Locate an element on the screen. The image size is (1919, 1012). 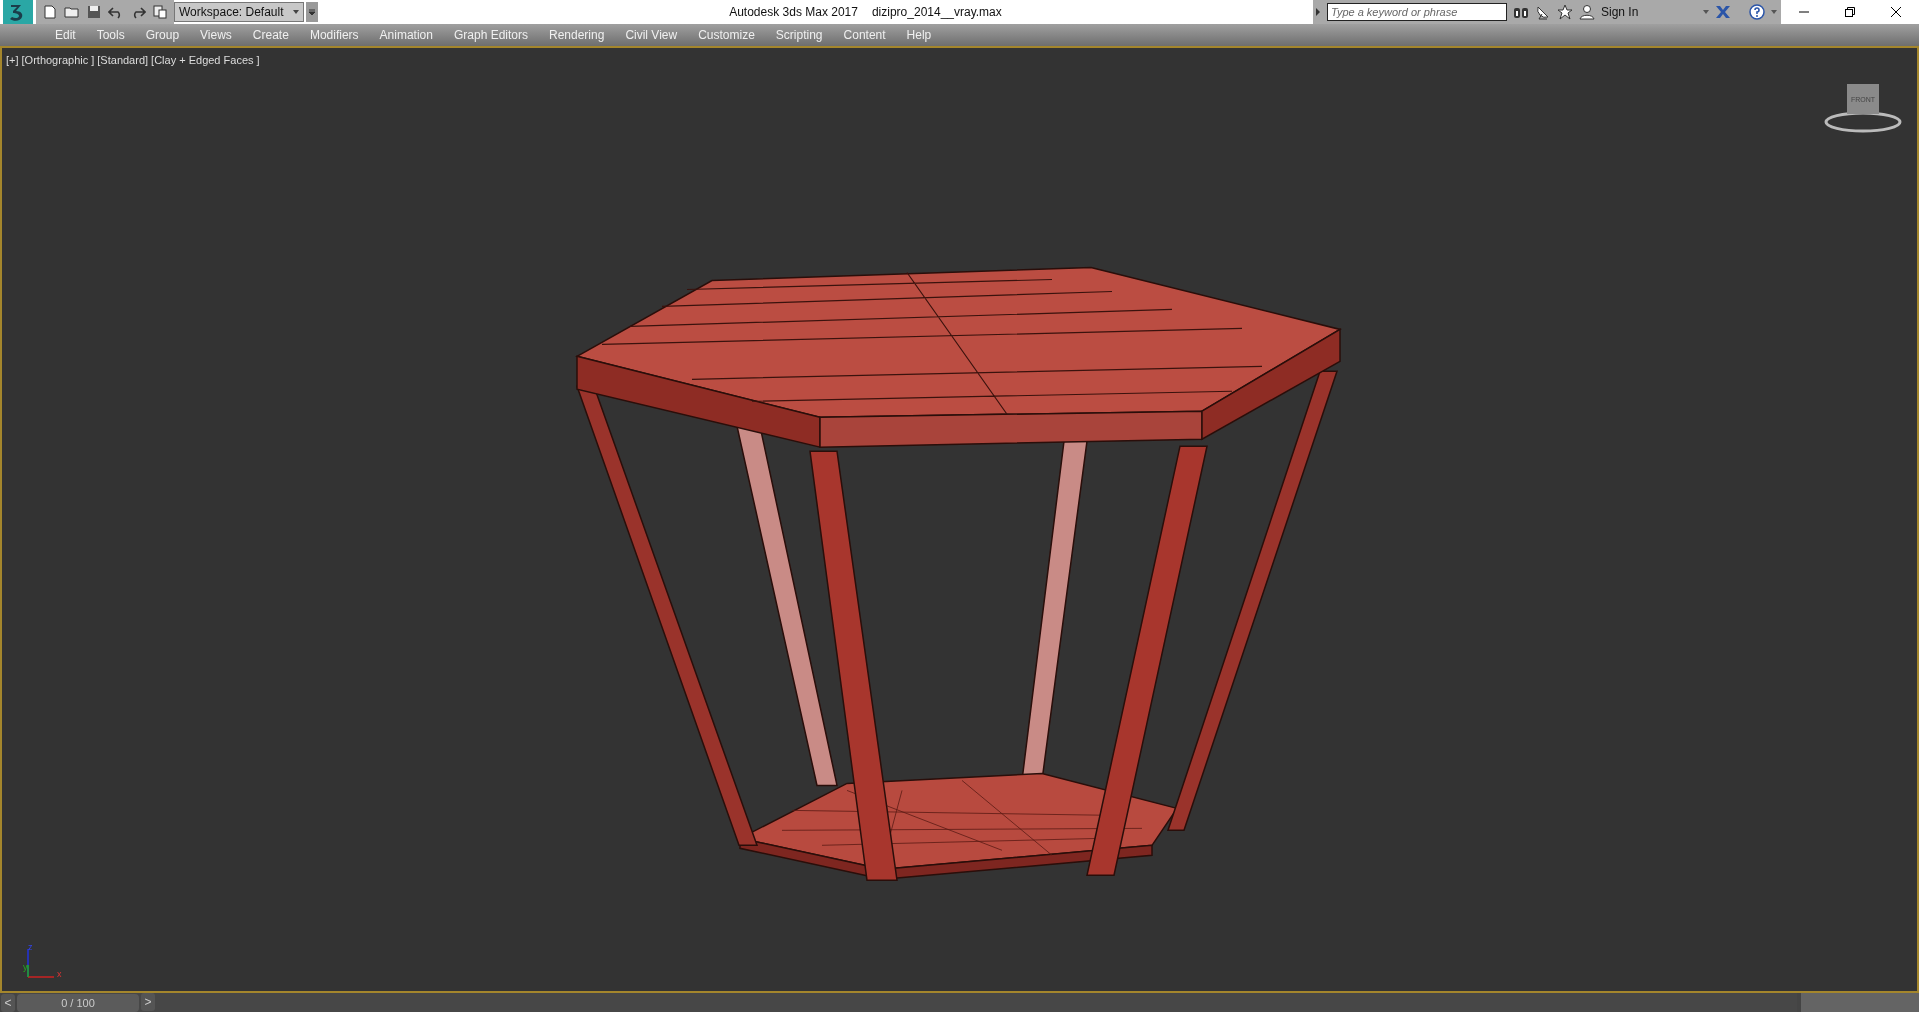
menu-item: Edit is located at coordinates (65, 35).